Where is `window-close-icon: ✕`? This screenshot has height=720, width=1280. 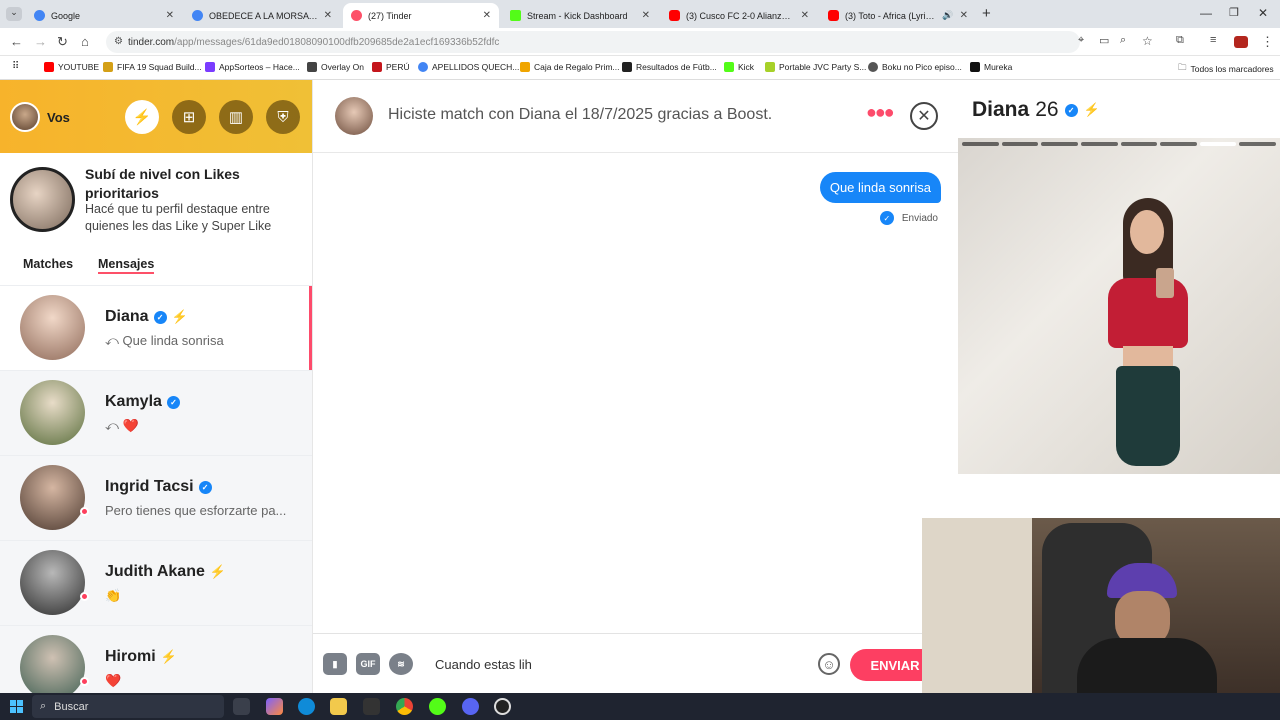 window-close-icon: ✕ is located at coordinates (1263, 13).